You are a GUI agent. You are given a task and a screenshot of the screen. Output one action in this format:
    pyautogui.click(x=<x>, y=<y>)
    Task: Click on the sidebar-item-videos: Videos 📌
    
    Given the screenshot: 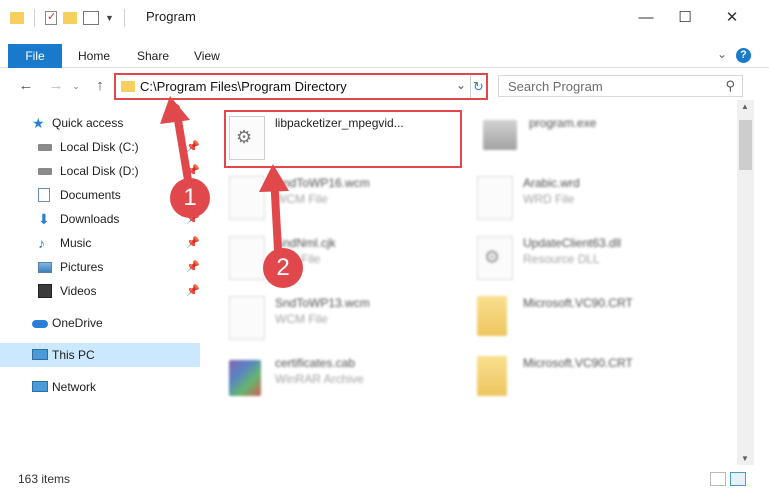 What is the action you would take?
    pyautogui.click(x=100, y=291)
    